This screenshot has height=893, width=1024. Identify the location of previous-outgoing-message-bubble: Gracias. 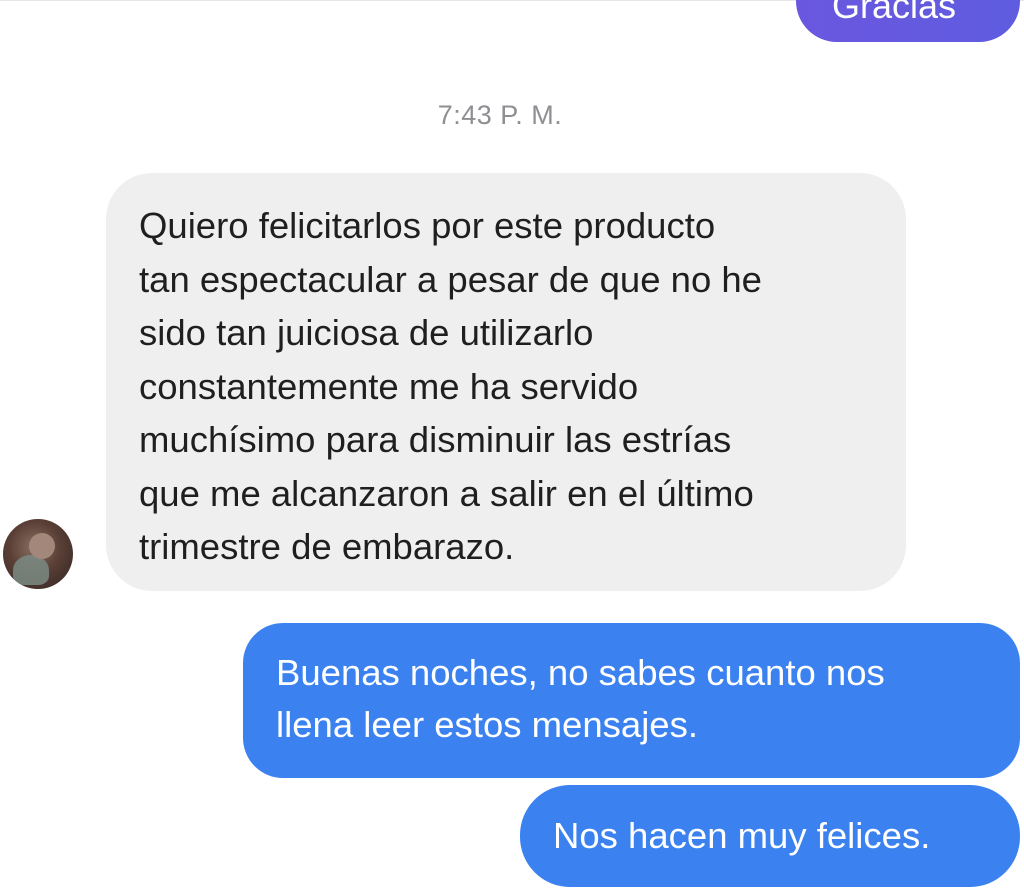
(908, 21).